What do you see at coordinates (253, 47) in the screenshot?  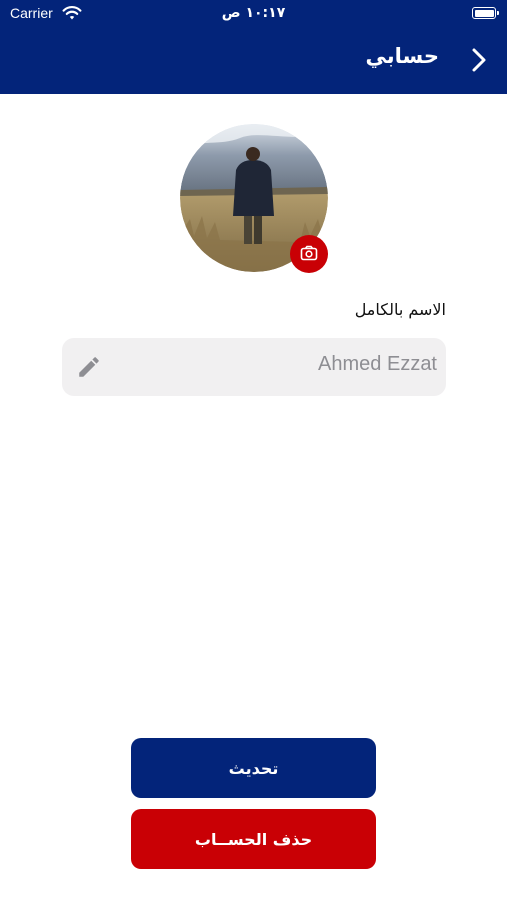 I see `app-header: Carrier ١٠:١٧ ص حسابي` at bounding box center [253, 47].